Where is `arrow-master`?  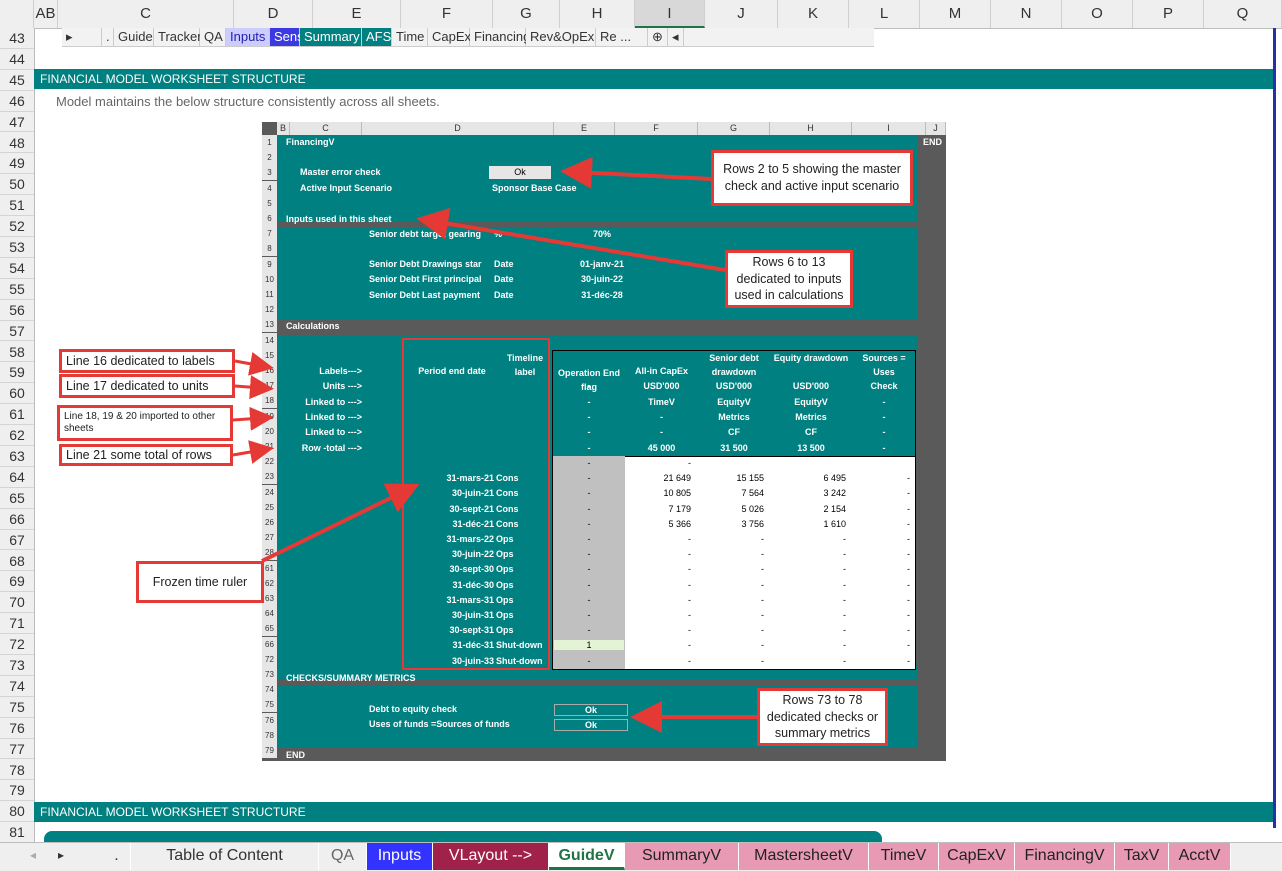
arrow-master is located at coordinates (636, 172).